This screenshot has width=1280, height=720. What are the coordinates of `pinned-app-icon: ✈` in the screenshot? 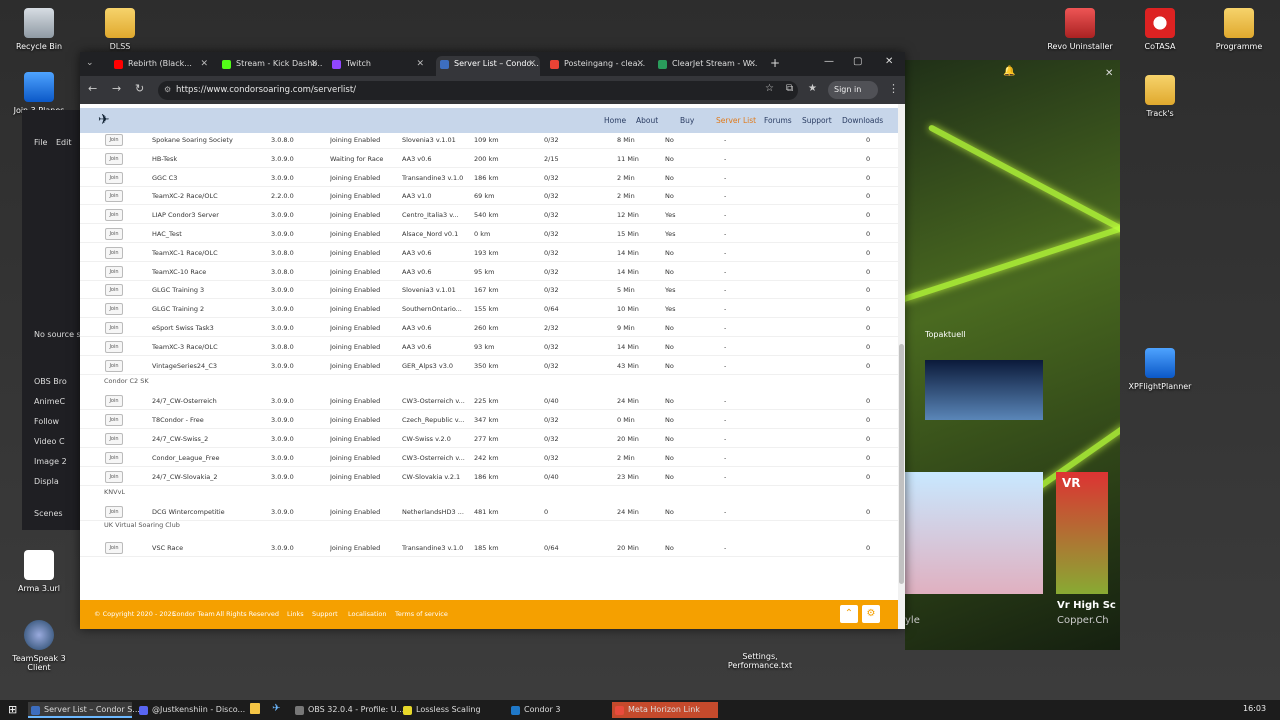 It's located at (276, 708).